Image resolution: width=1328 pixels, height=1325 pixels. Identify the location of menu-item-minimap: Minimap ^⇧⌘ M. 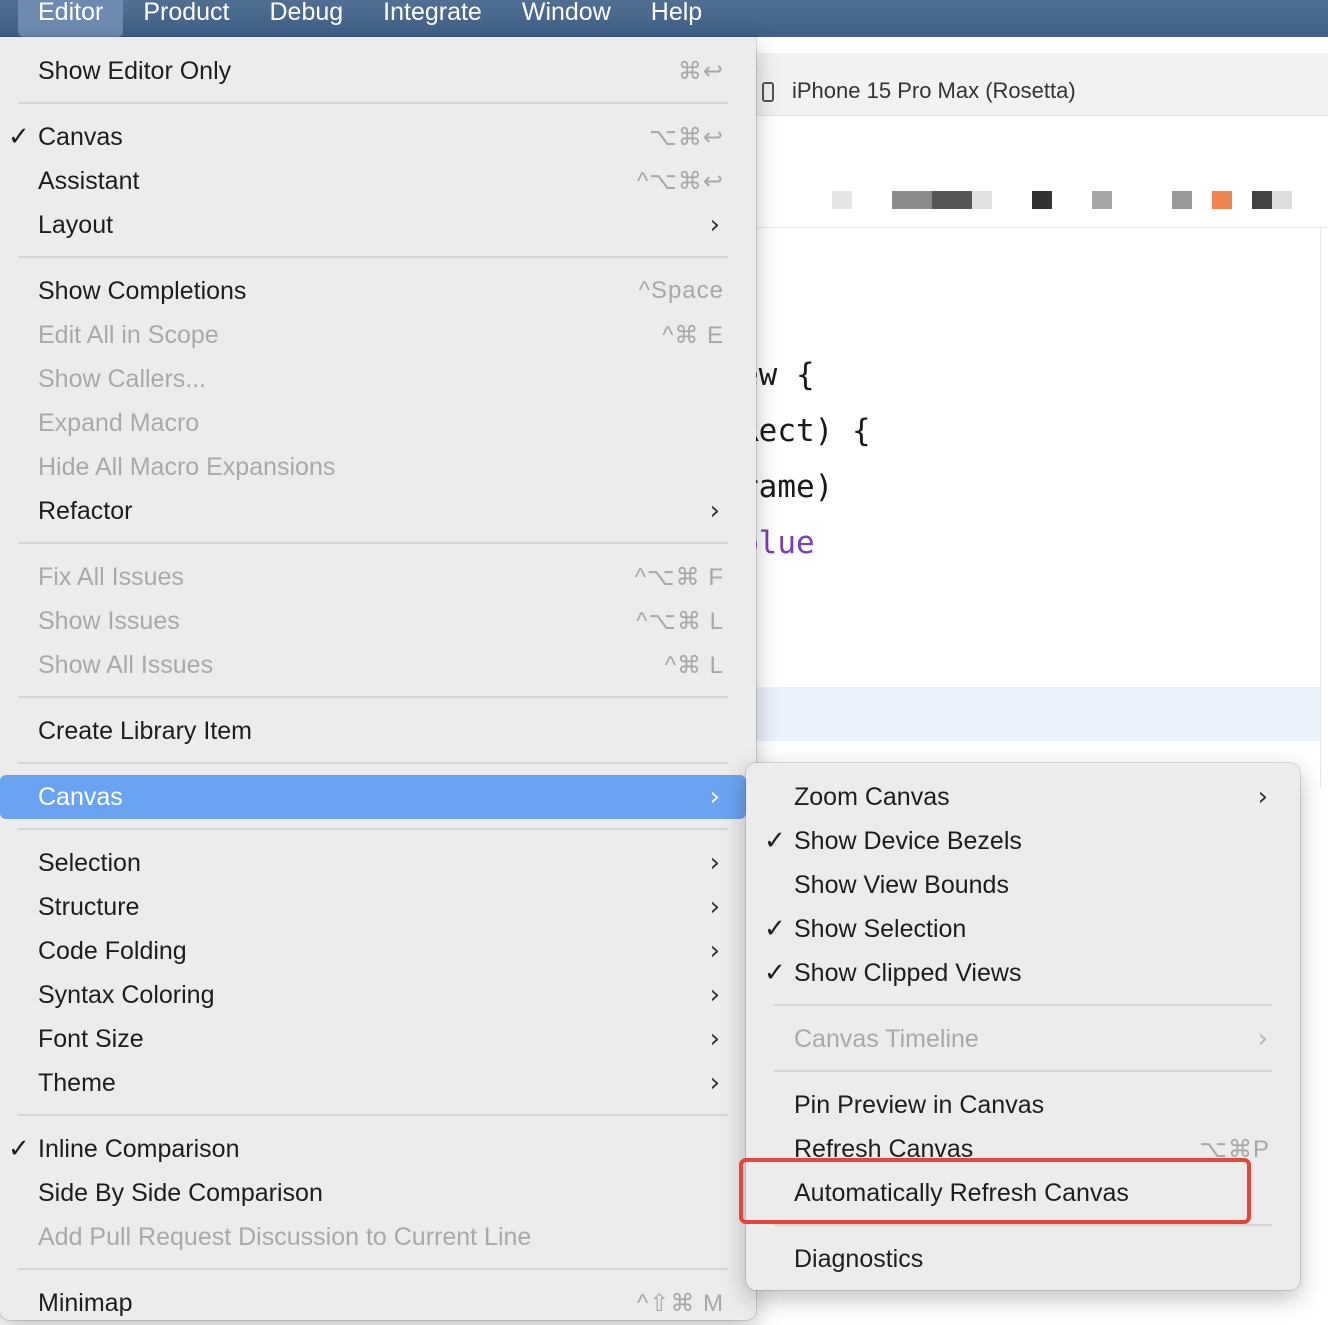
(378, 1303).